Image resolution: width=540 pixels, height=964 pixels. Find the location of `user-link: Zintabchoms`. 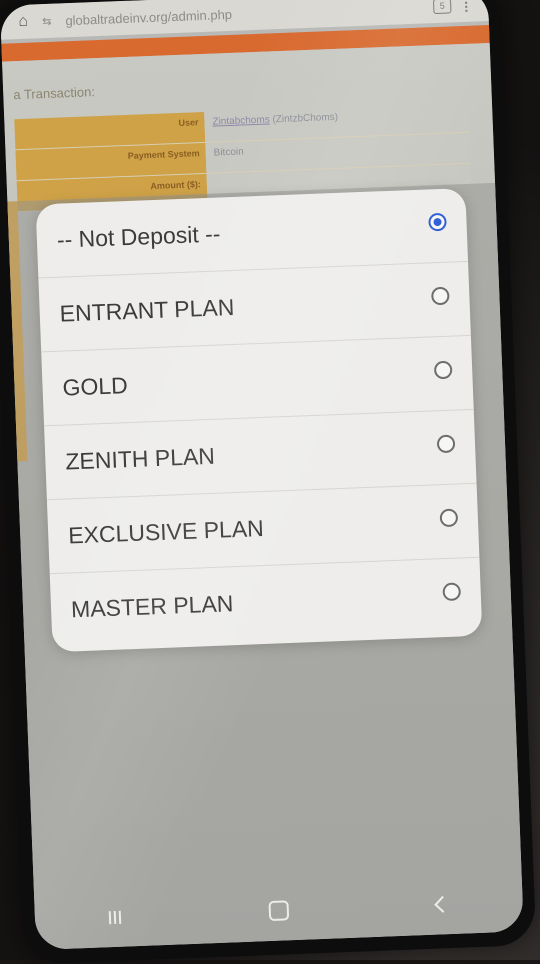

user-link: Zintabchoms is located at coordinates (241, 120).